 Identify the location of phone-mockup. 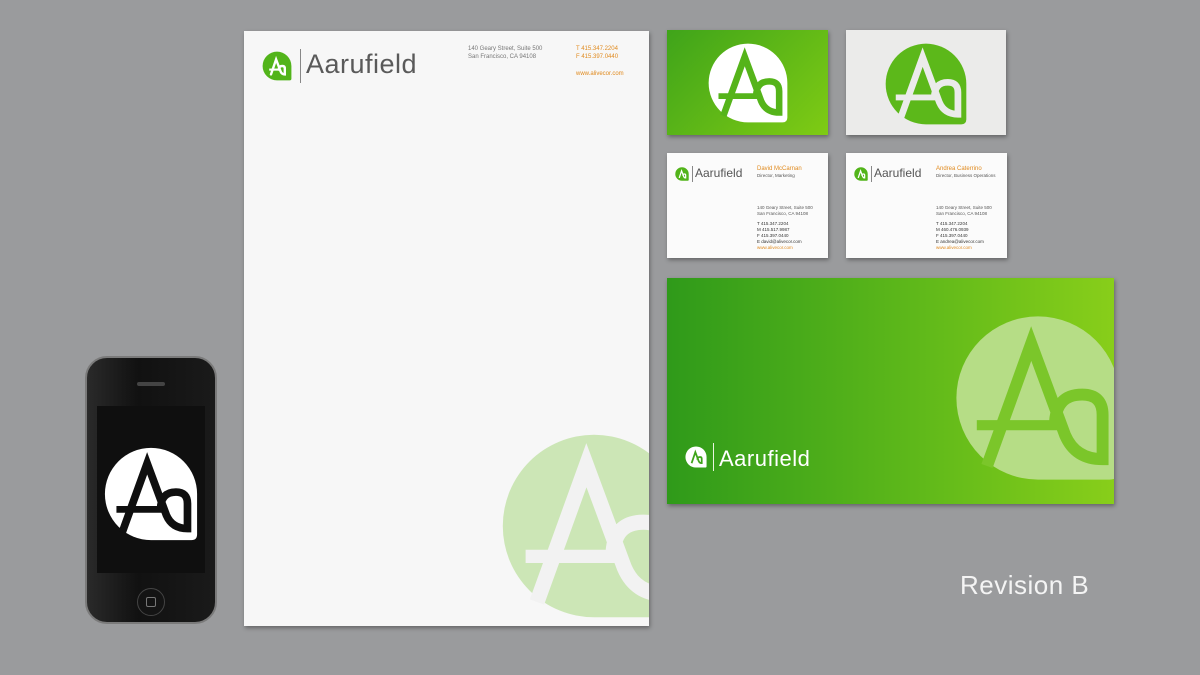
(151, 490).